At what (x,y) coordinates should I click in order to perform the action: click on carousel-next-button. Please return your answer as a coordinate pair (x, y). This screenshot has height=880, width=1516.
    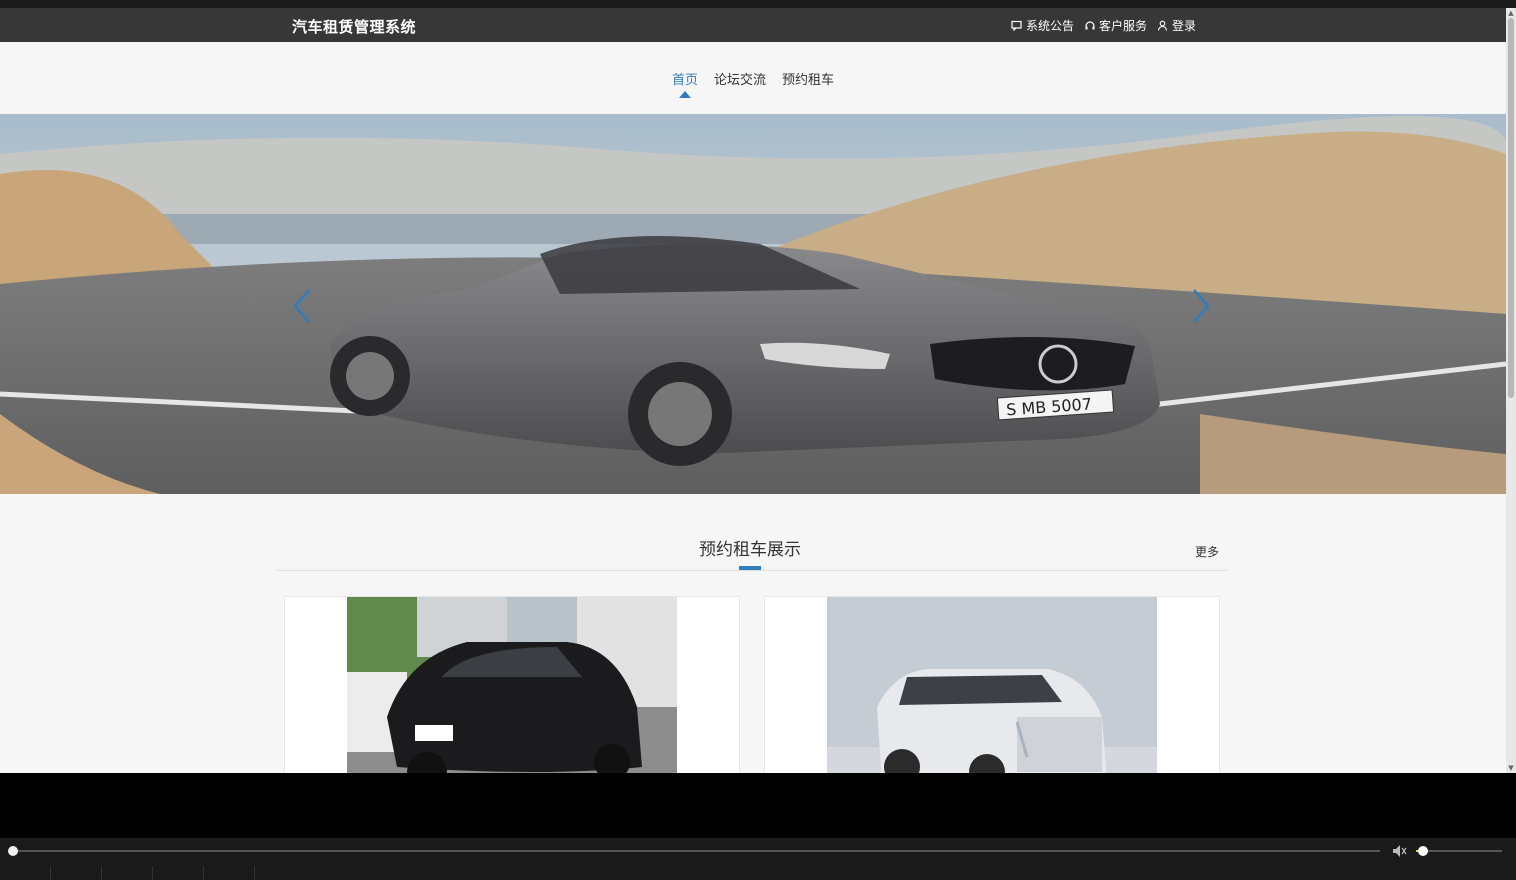
    Looking at the image, I should click on (1200, 306).